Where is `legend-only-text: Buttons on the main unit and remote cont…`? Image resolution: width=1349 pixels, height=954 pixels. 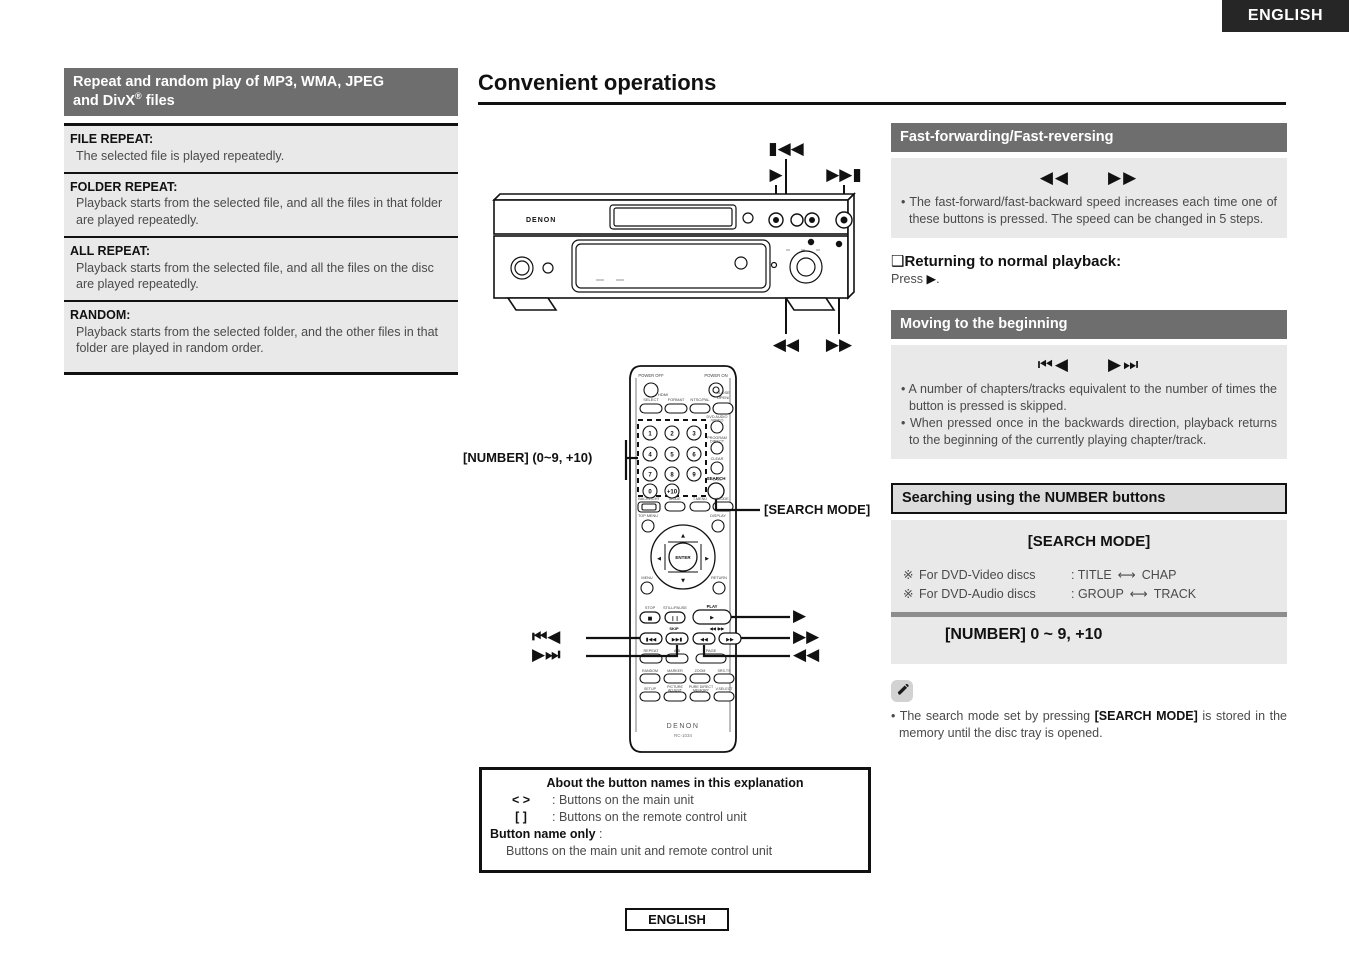
legend-only-text: Buttons on the main unit and remote cont… is located at coordinates (639, 851).